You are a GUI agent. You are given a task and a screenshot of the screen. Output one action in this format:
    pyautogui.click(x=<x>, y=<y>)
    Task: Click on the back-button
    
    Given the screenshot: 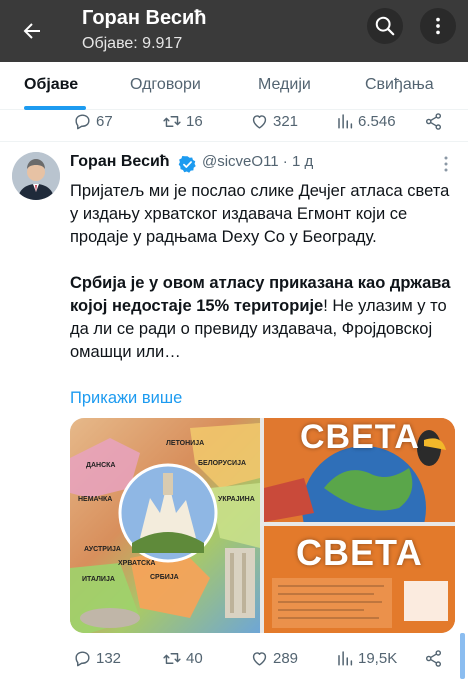 What is the action you would take?
    pyautogui.click(x=32, y=31)
    